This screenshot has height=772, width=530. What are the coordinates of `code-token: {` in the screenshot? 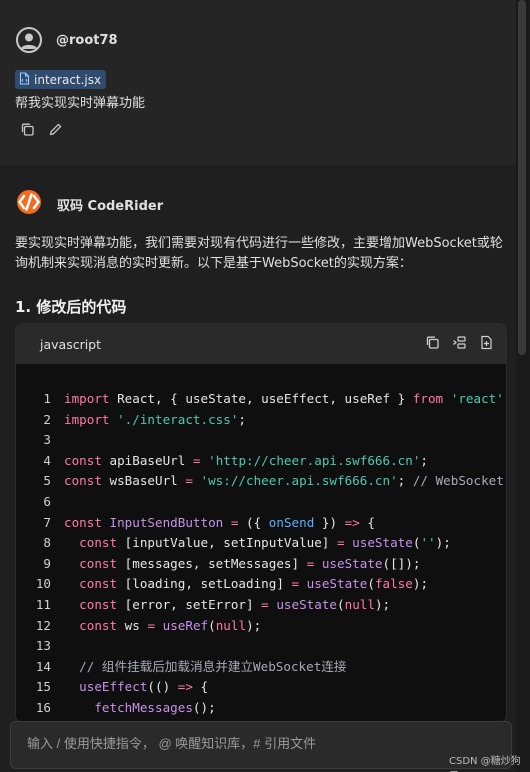 It's located at (367, 522).